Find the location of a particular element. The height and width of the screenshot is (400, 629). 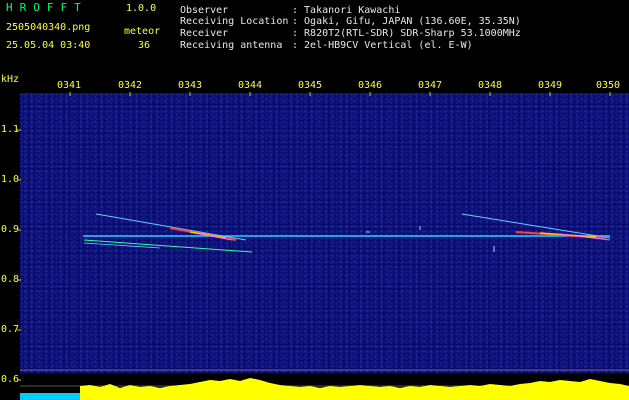

frequency-tick-marks is located at coordinates (19, 255).